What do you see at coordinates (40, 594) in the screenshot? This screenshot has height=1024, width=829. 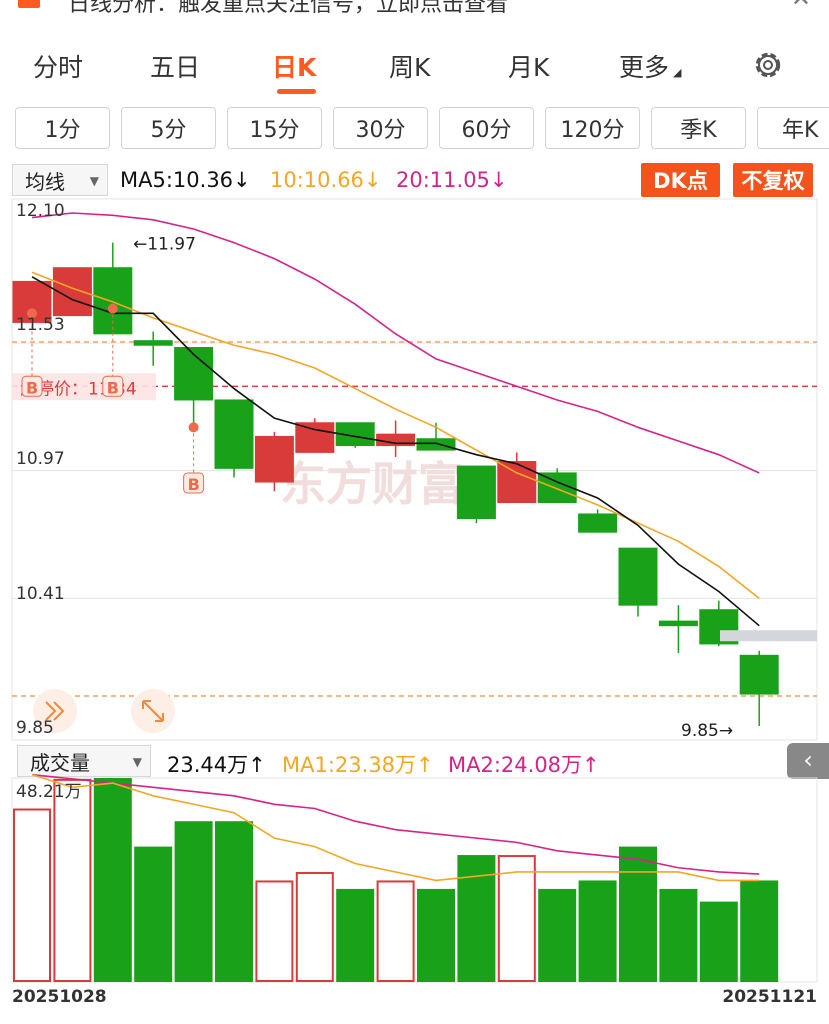 I see `price-axis-label: 10.41` at bounding box center [40, 594].